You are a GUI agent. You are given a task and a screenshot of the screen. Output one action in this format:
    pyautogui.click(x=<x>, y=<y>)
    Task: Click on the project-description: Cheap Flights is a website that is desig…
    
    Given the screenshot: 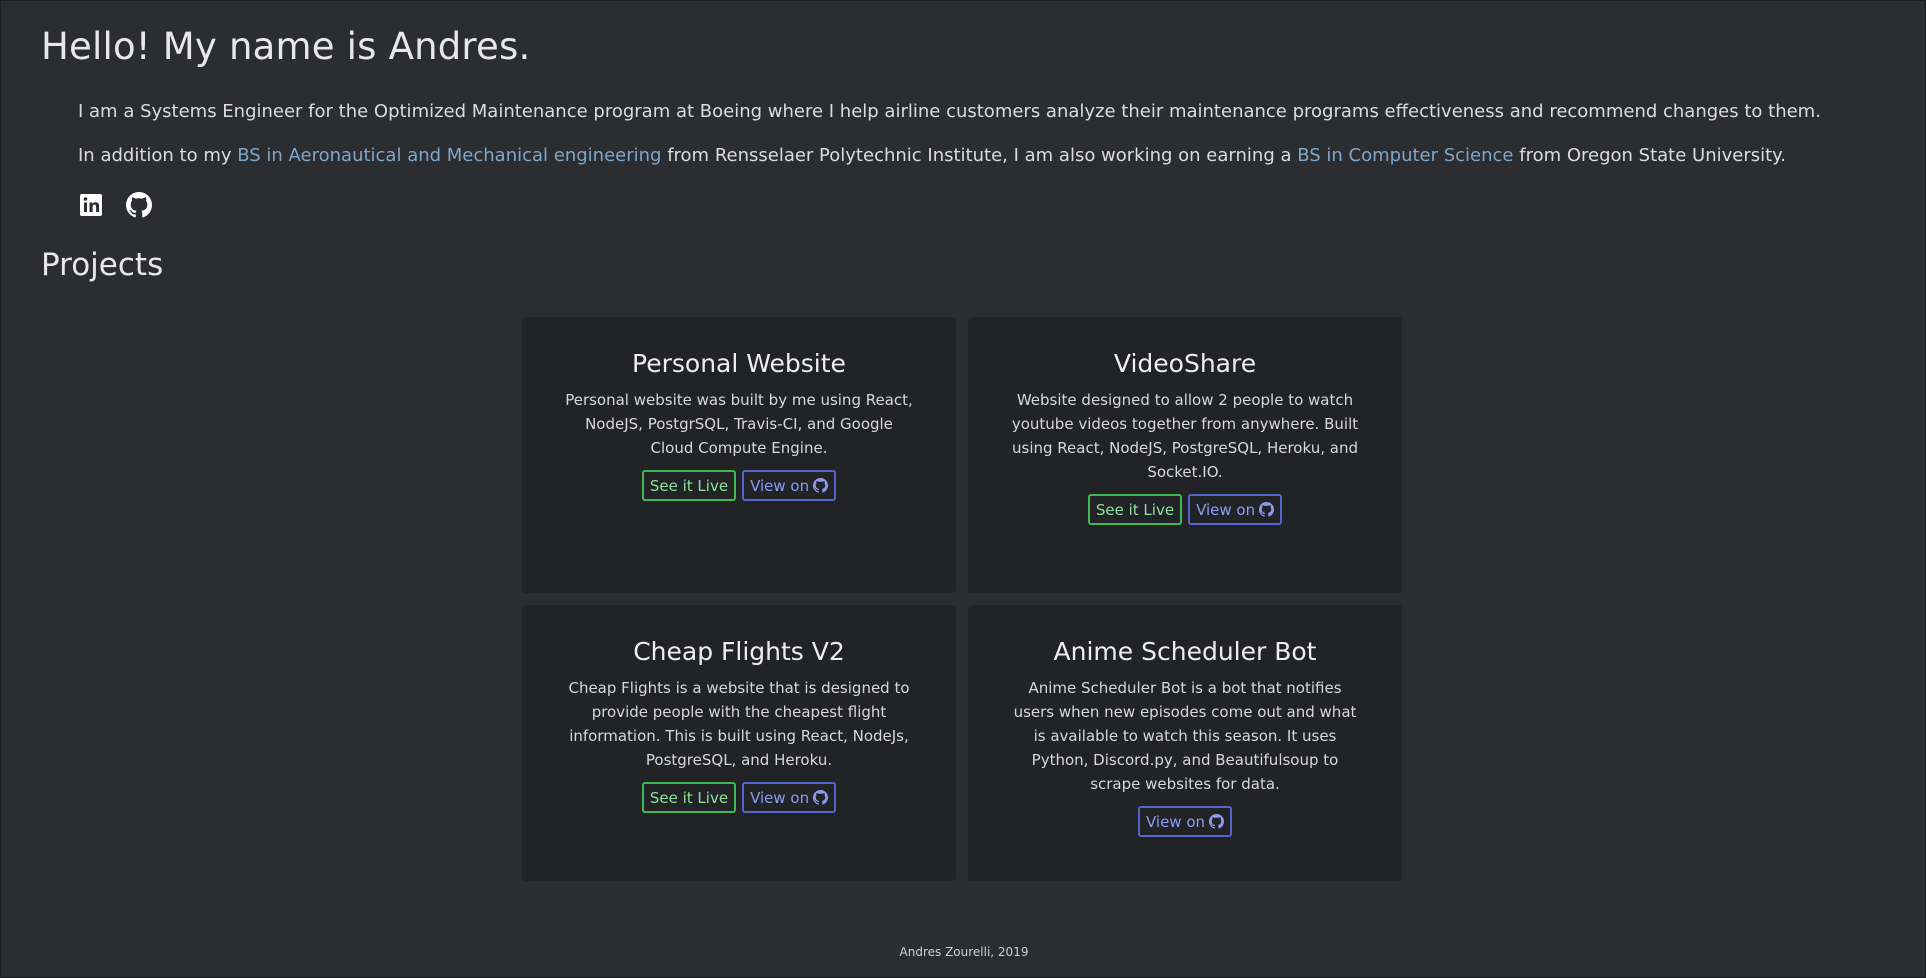 What is the action you would take?
    pyautogui.click(x=739, y=724)
    